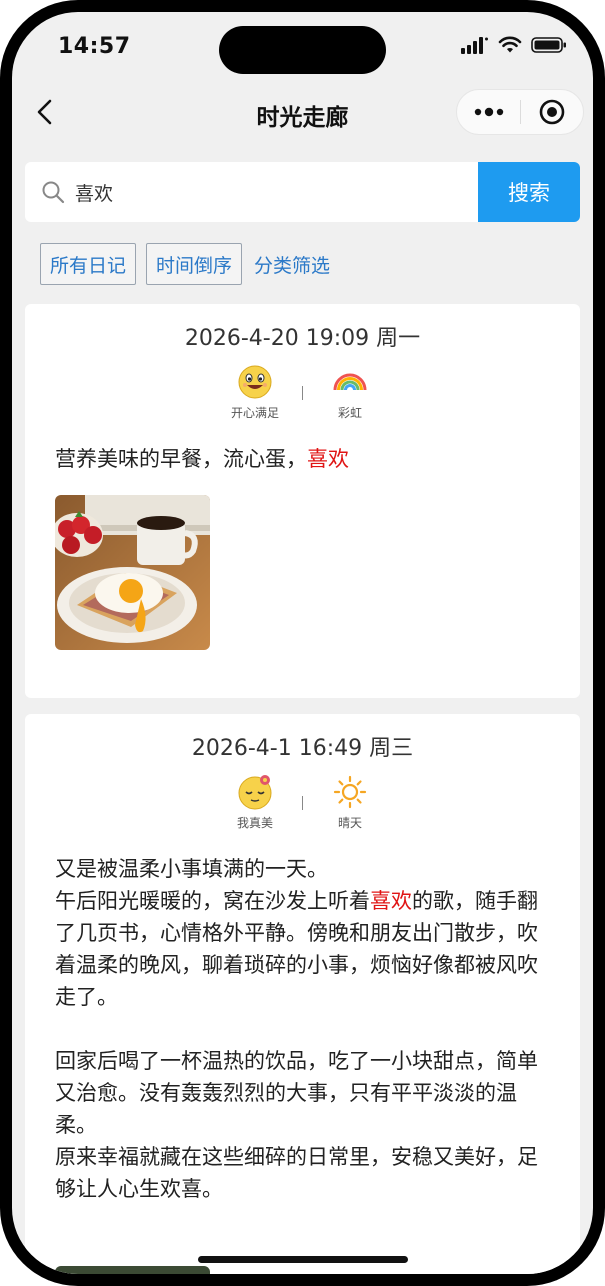 Image resolution: width=605 pixels, height=1286 pixels. What do you see at coordinates (291, 264) in the screenshot?
I see `category-filter-link: 分类筛选` at bounding box center [291, 264].